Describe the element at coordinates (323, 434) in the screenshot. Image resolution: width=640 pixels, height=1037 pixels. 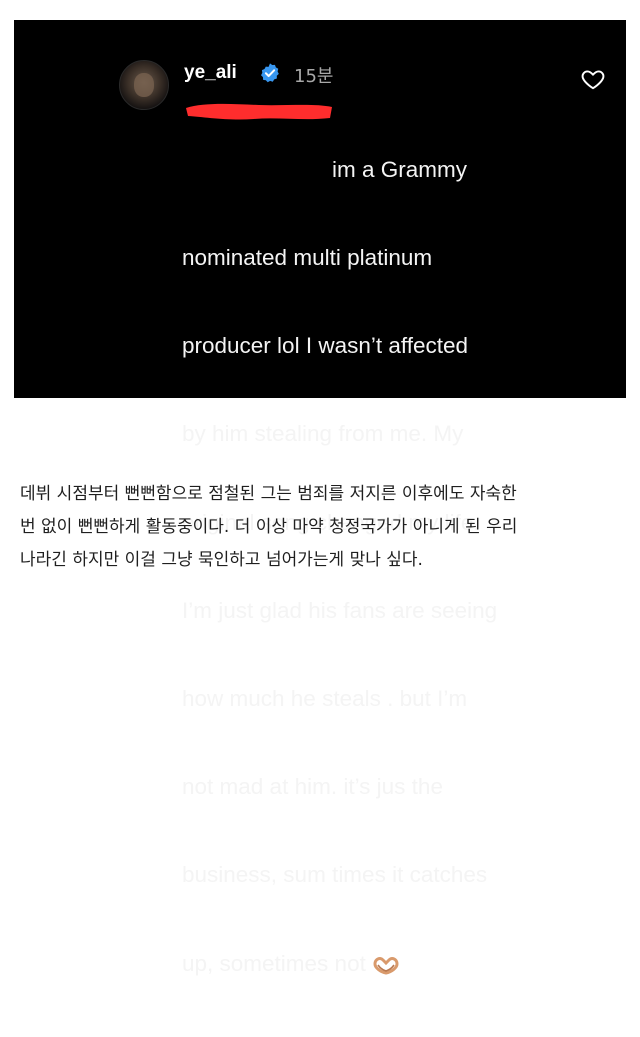
I see `comment-line: by him stealing from me. My` at that location.